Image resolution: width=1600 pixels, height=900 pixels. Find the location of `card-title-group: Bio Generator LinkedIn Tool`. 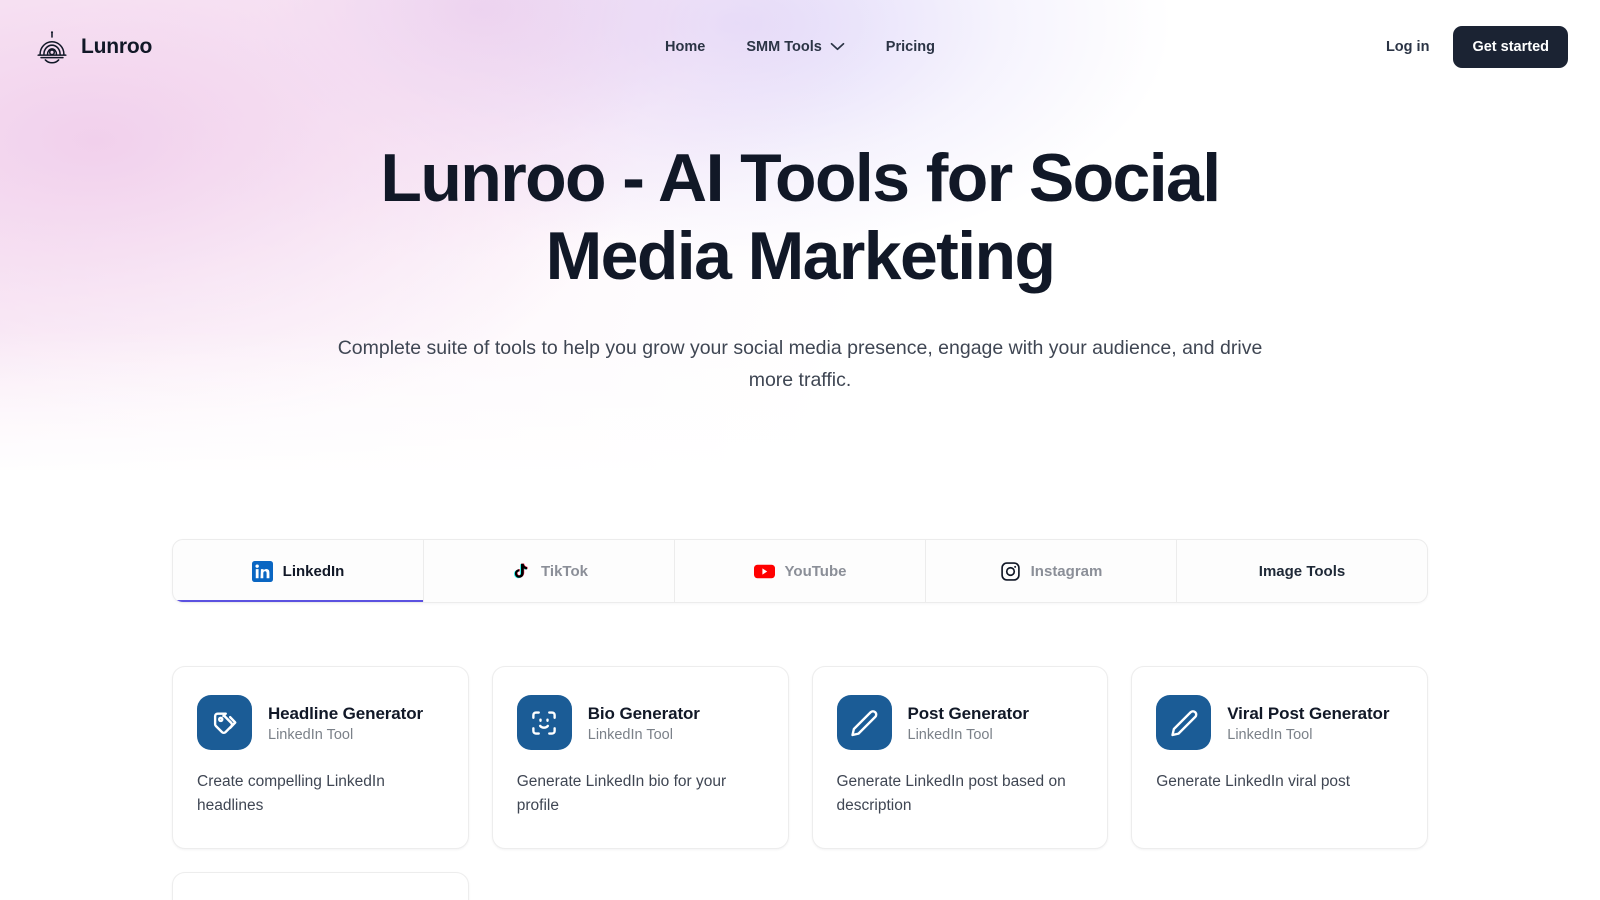

card-title-group: Bio Generator LinkedIn Tool is located at coordinates (644, 723).